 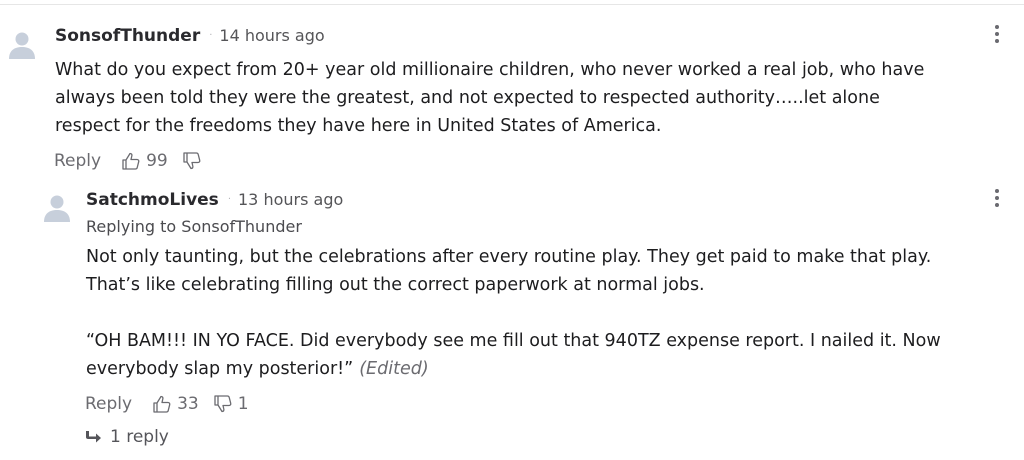 I want to click on comment-actions: Reply 99, so click(x=137, y=161).